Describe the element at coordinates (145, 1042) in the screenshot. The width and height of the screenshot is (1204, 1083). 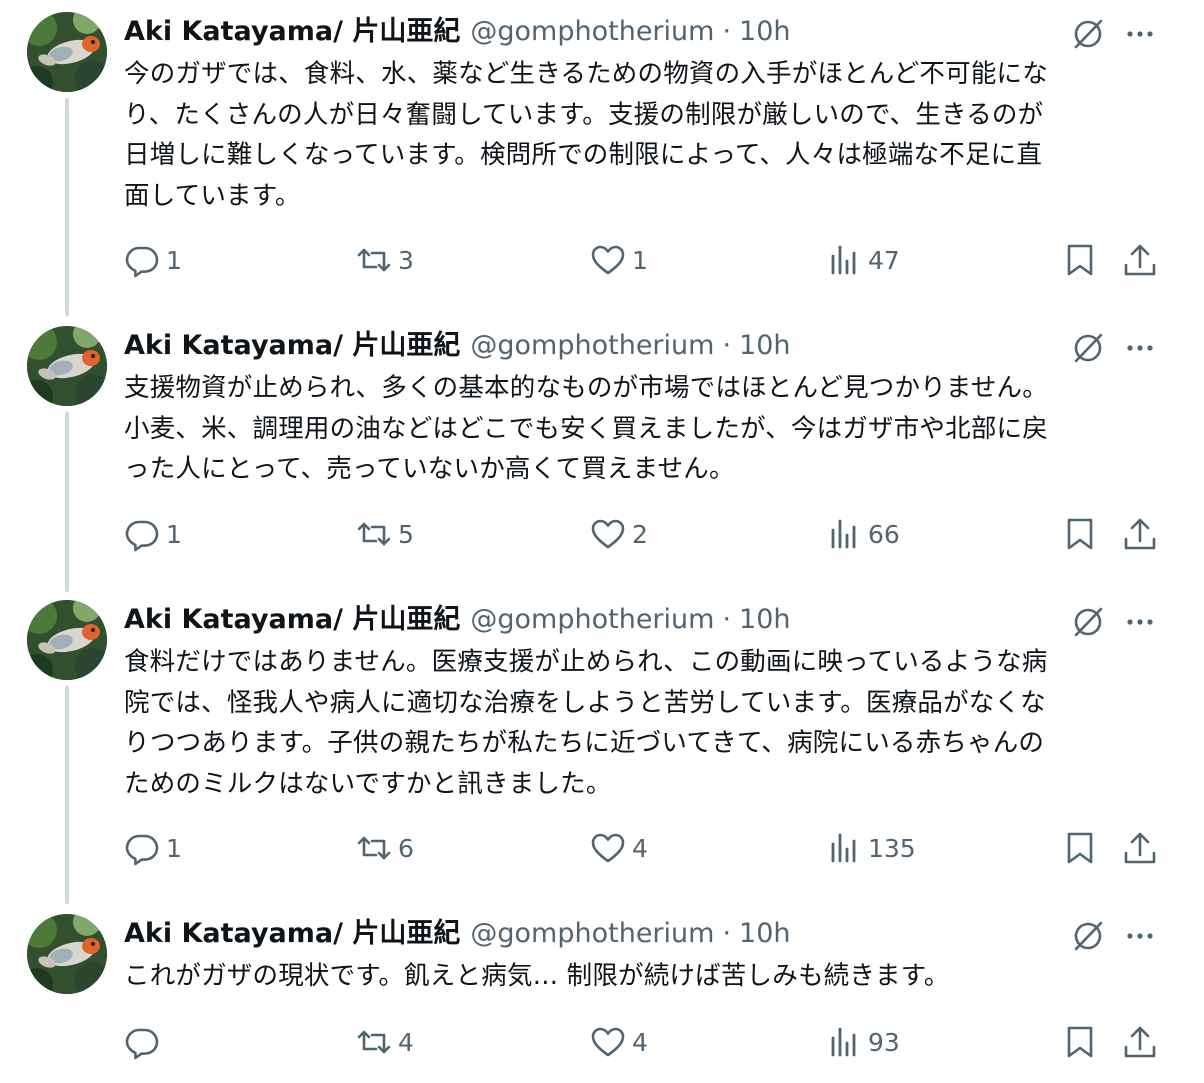
I see `reply-button` at that location.